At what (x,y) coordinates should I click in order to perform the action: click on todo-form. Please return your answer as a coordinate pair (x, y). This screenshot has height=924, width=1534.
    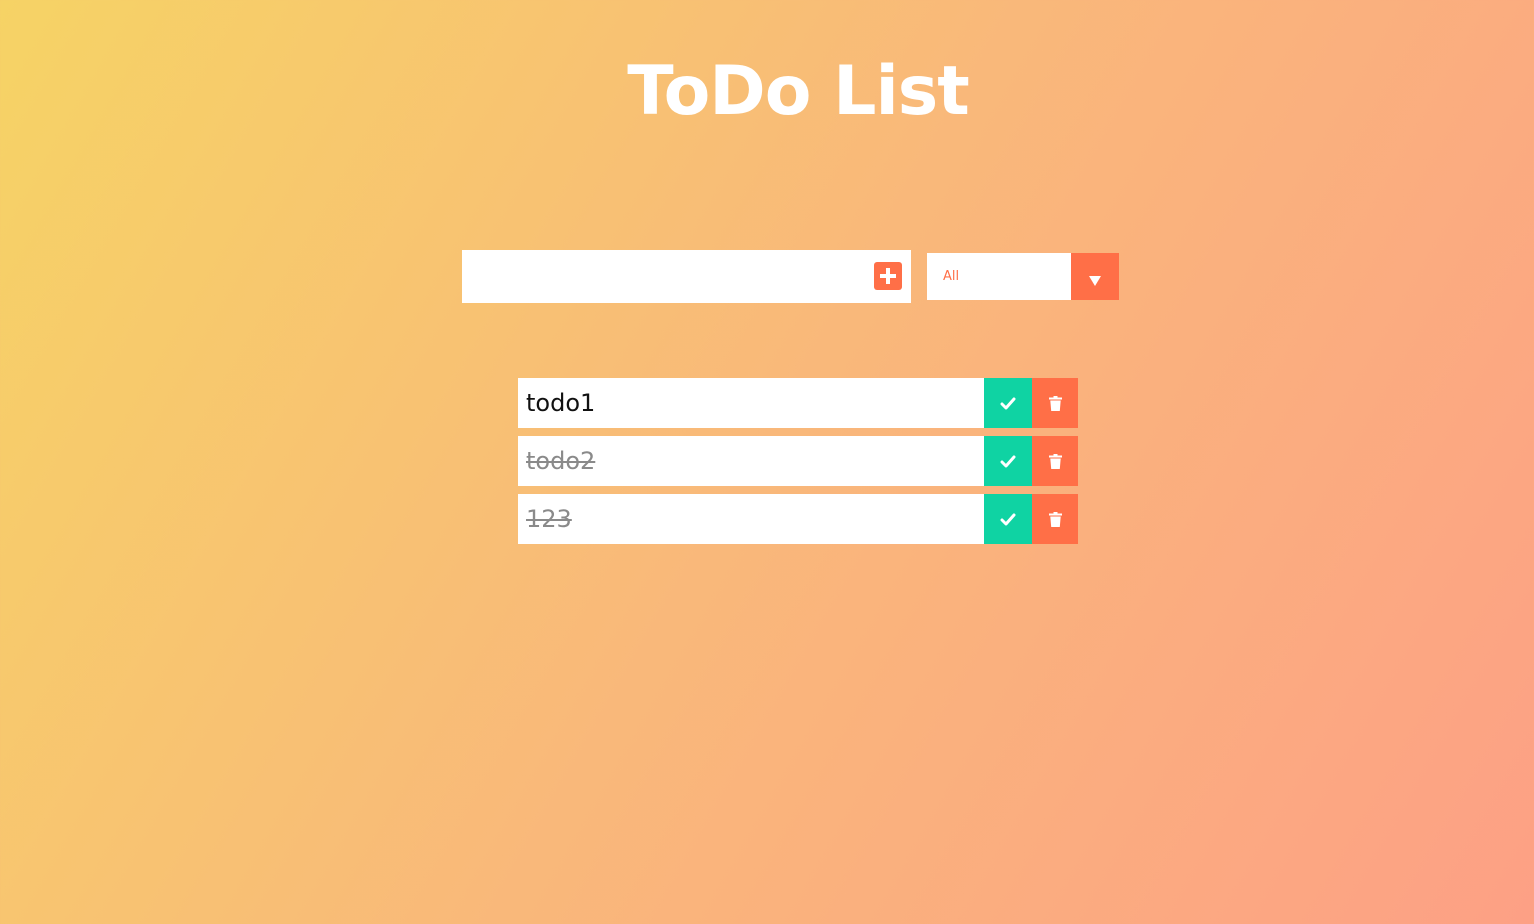
    Looking at the image, I should click on (686, 276).